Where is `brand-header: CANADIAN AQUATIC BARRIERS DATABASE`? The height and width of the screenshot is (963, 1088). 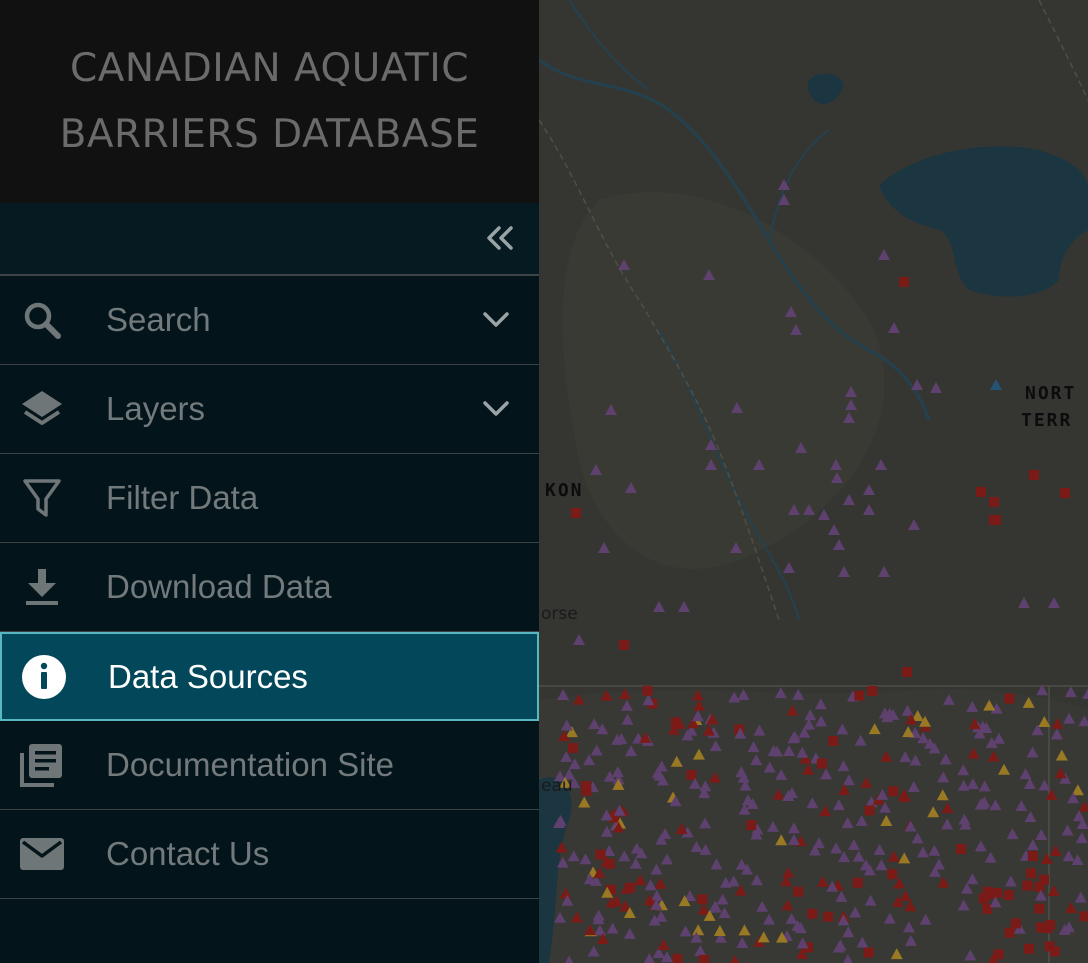
brand-header: CANADIAN AQUATIC BARRIERS DATABASE is located at coordinates (269, 101).